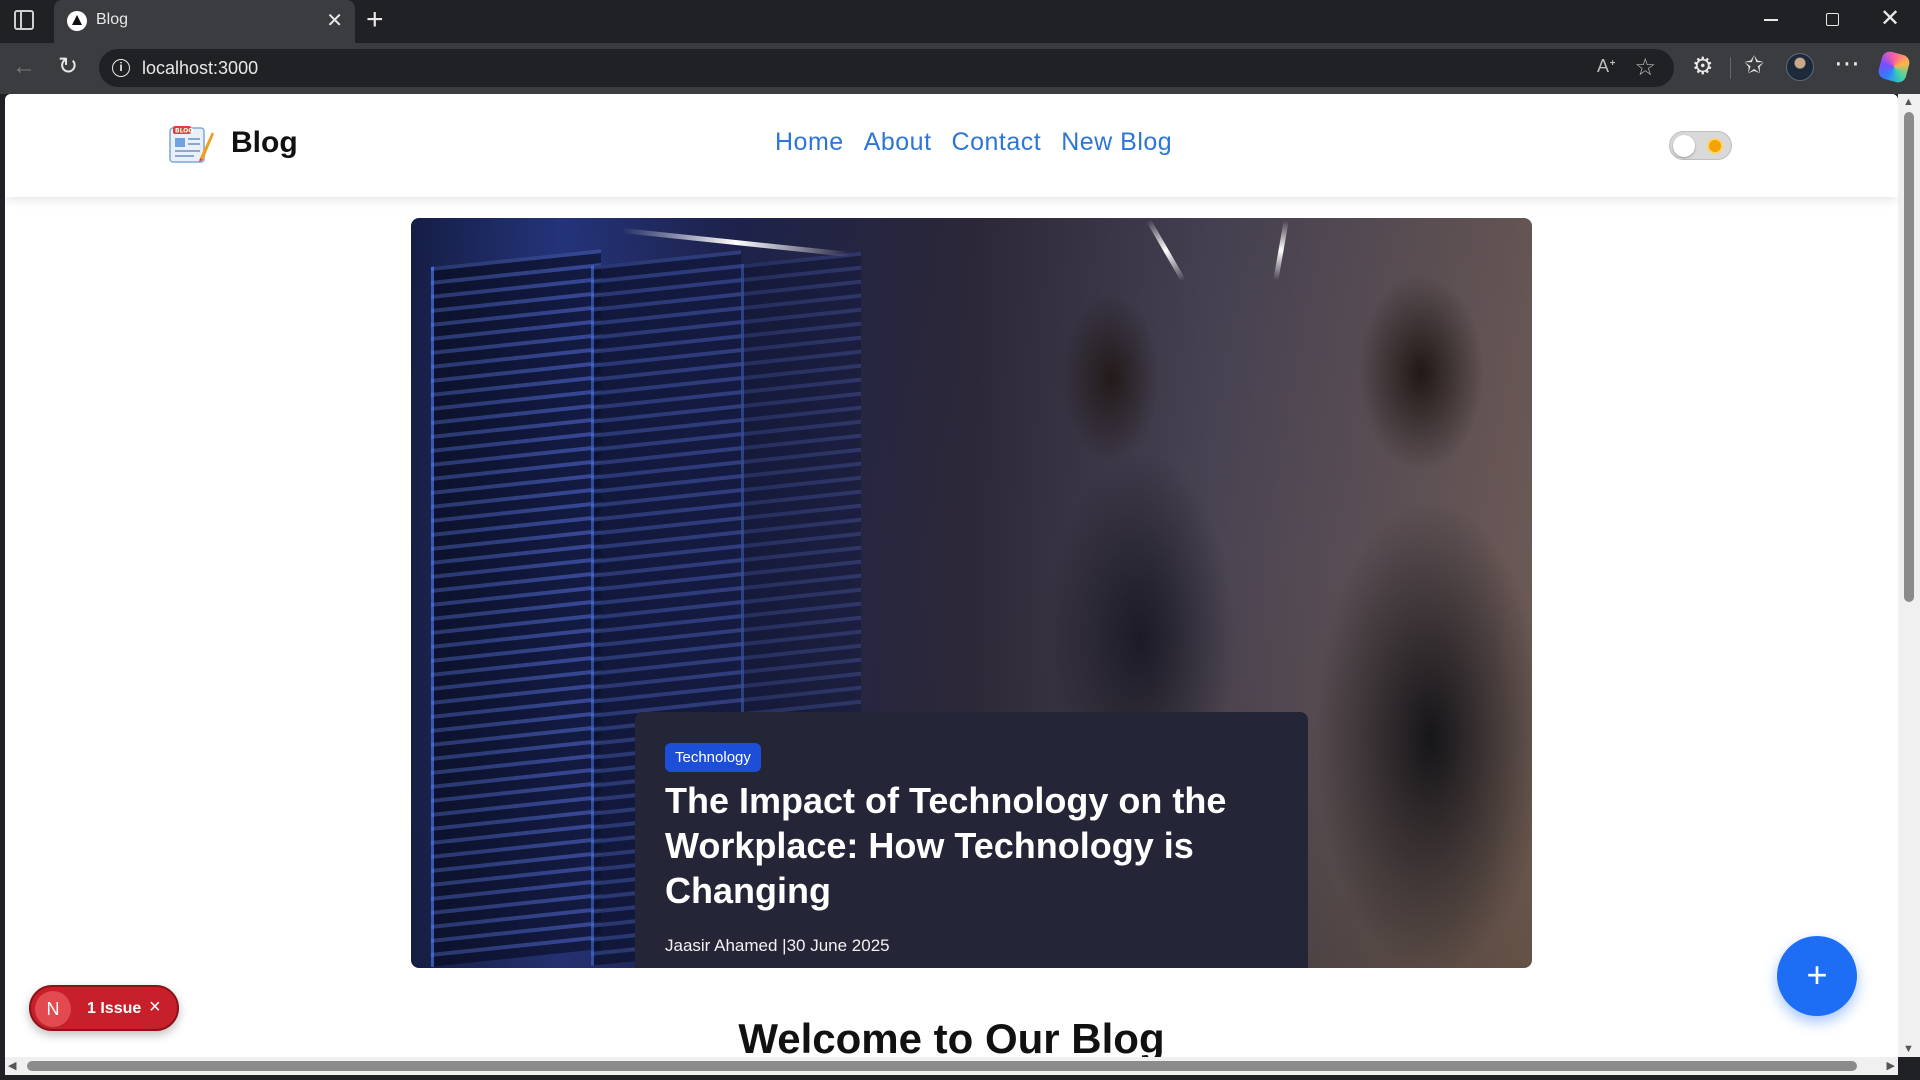  Describe the element at coordinates (1890, 18) in the screenshot. I see `window-close-icon: ✕` at that location.